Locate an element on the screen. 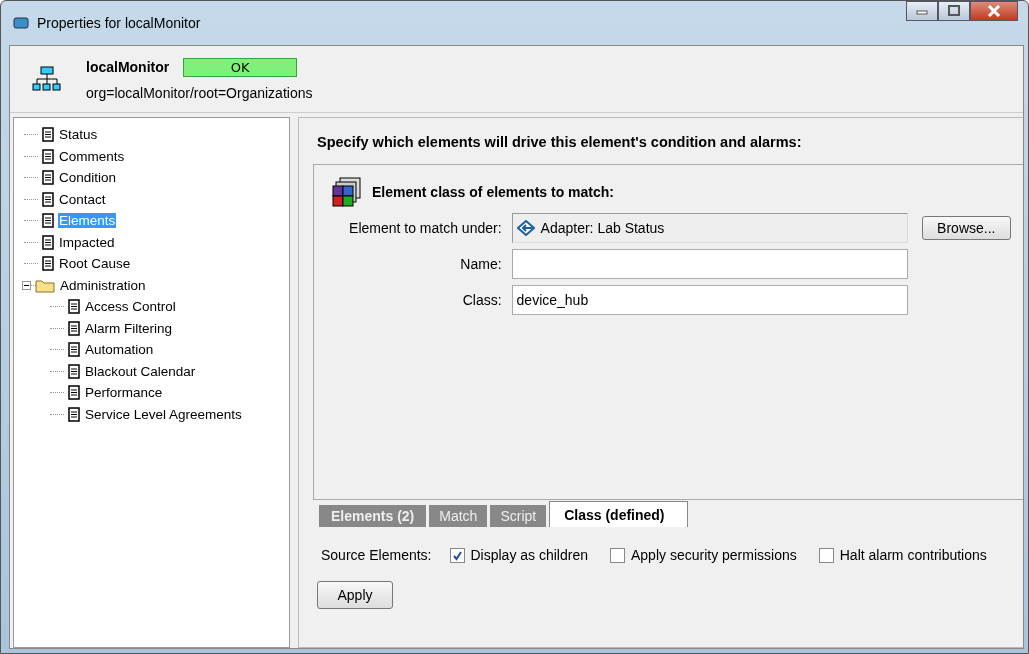  source-elements-label: Source Elements: is located at coordinates (376, 555).